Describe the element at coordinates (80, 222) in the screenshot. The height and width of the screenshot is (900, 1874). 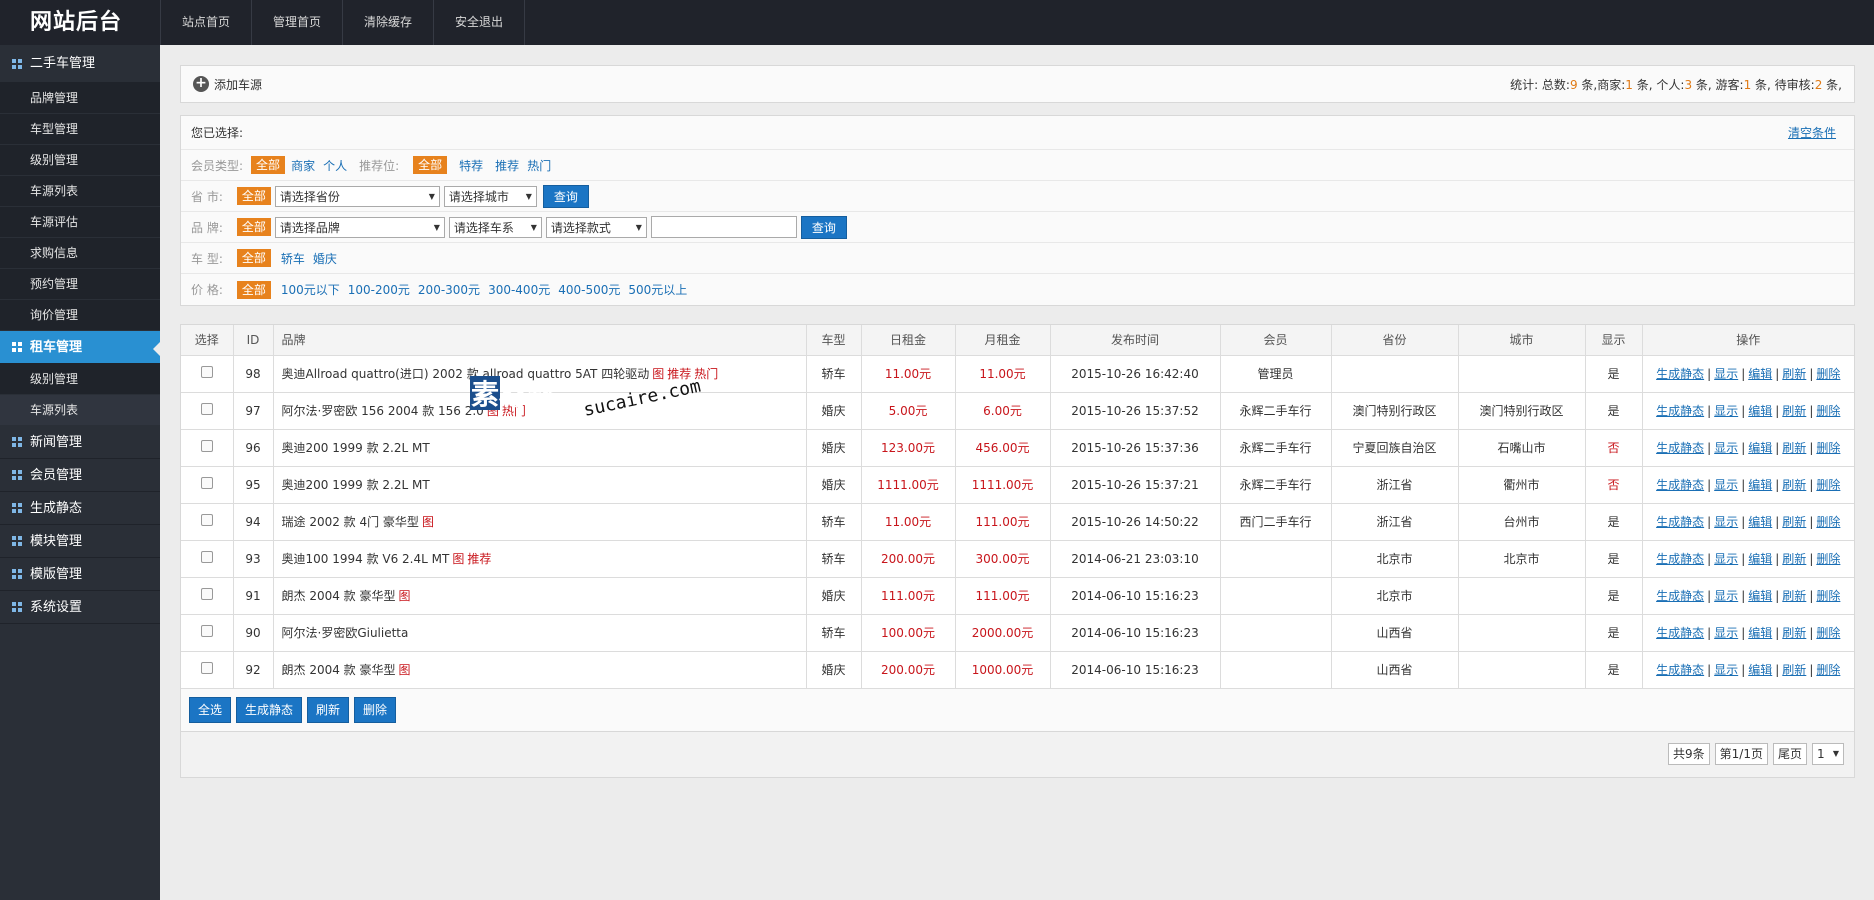
I see `sidebar-item-evaluation: 车源评估` at that location.